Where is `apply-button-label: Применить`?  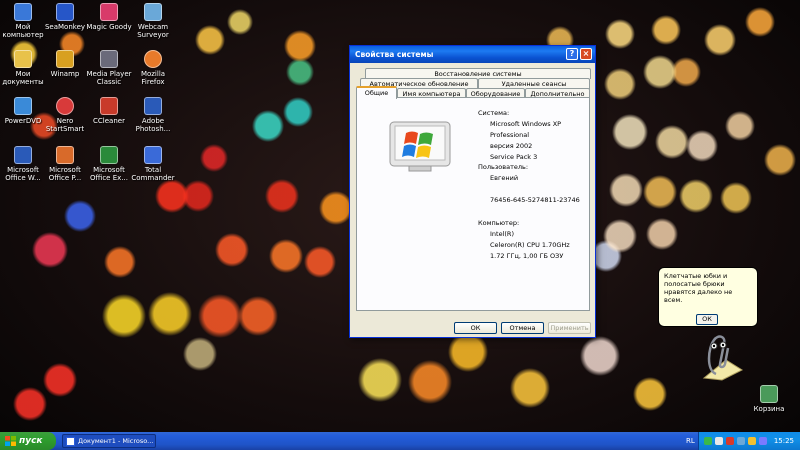
apply-button-label: Применить is located at coordinates (569, 328).